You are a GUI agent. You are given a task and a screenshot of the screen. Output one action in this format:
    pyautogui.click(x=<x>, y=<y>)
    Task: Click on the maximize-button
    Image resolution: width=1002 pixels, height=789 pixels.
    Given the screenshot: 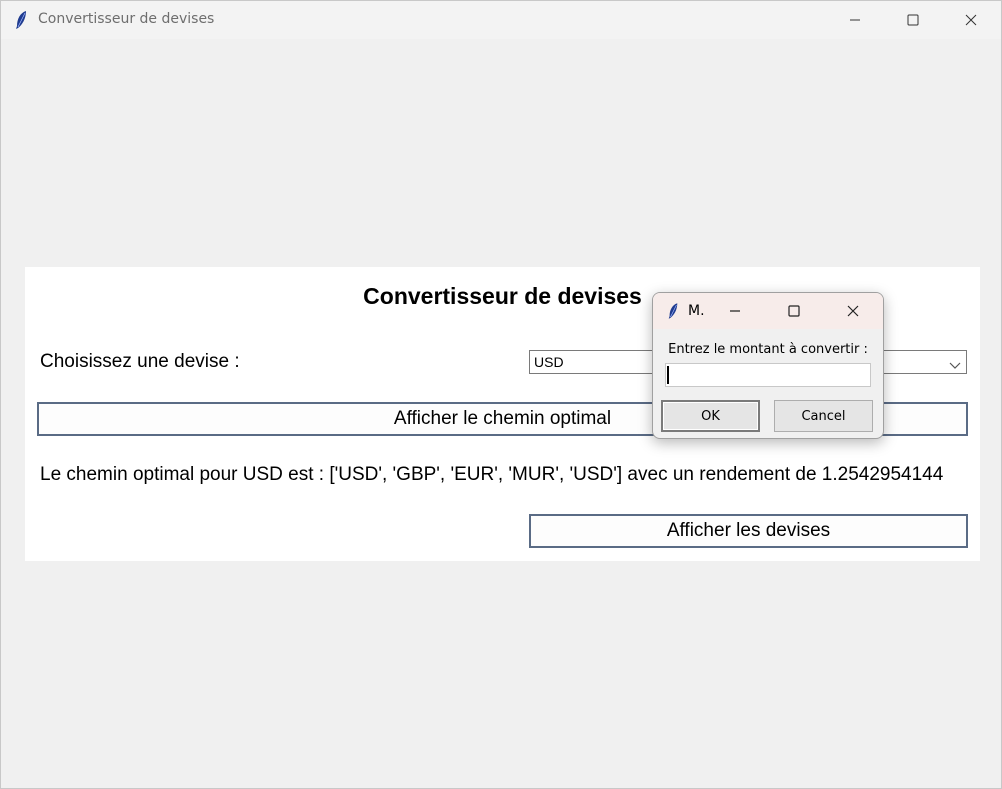 What is the action you would take?
    pyautogui.click(x=913, y=20)
    